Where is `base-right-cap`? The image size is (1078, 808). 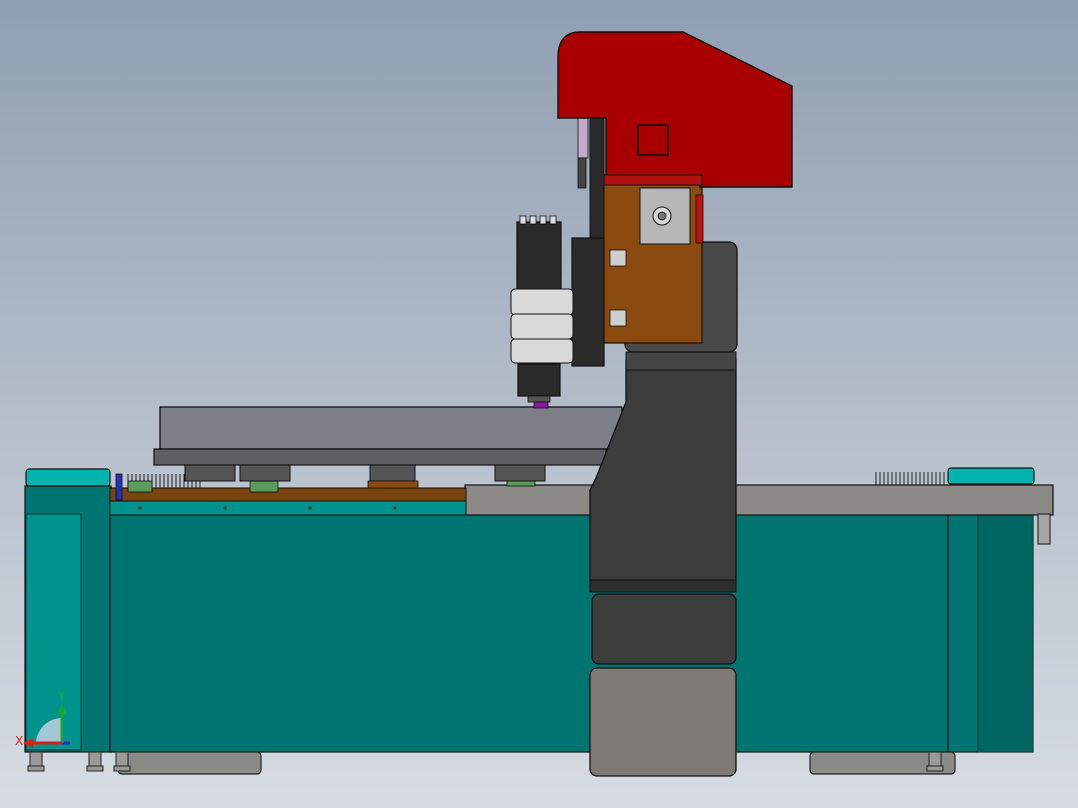 base-right-cap is located at coordinates (991, 476).